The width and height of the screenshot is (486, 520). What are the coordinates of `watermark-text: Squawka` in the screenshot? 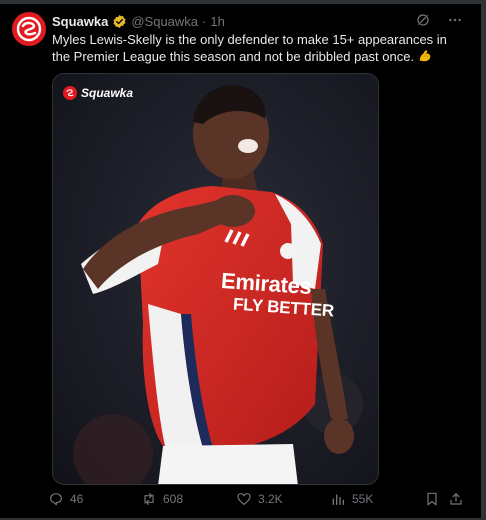 It's located at (107, 93).